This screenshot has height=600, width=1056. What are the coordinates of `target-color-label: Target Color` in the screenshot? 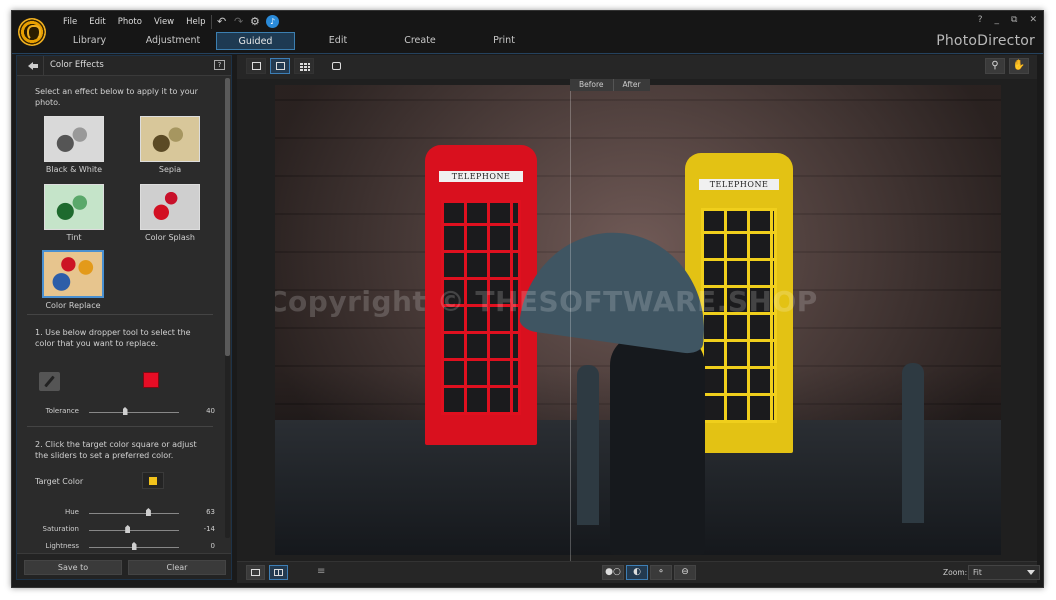 It's located at (59, 481).